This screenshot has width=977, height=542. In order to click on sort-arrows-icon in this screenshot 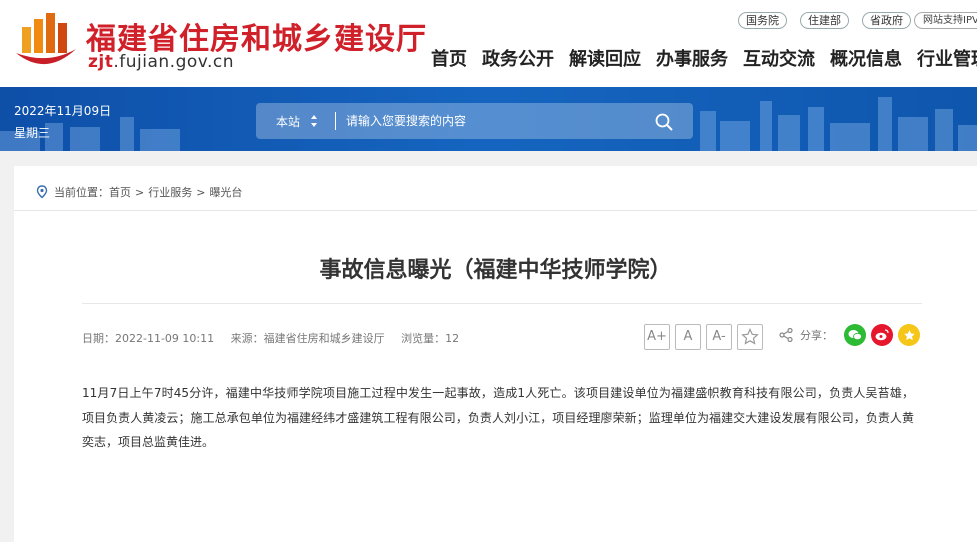, I will do `click(314, 121)`.